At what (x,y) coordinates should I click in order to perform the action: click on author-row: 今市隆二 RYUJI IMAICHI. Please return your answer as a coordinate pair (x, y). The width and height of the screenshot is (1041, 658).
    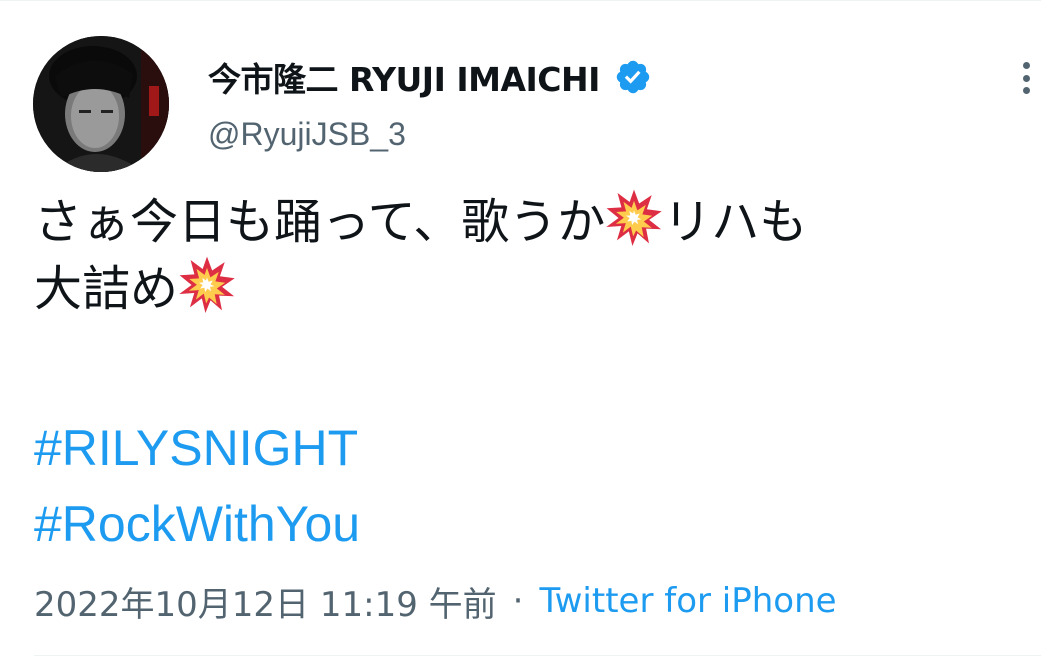
    Looking at the image, I should click on (430, 77).